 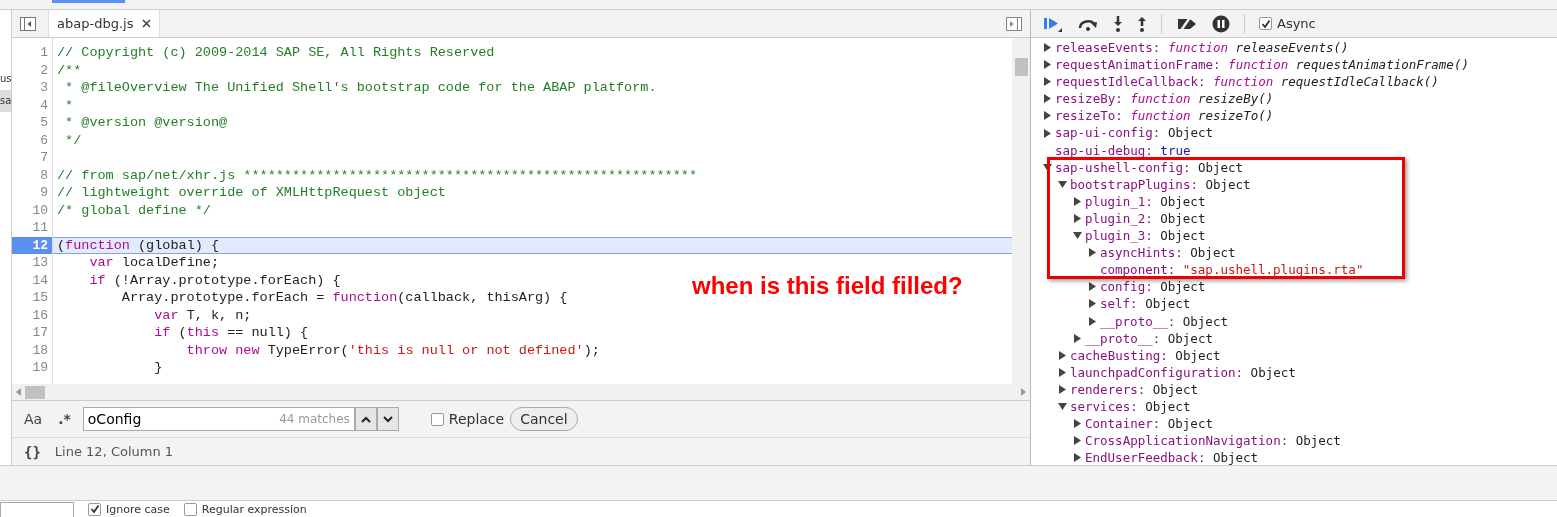 I want to click on sidebar-toggle-icon, so click(x=28, y=23).